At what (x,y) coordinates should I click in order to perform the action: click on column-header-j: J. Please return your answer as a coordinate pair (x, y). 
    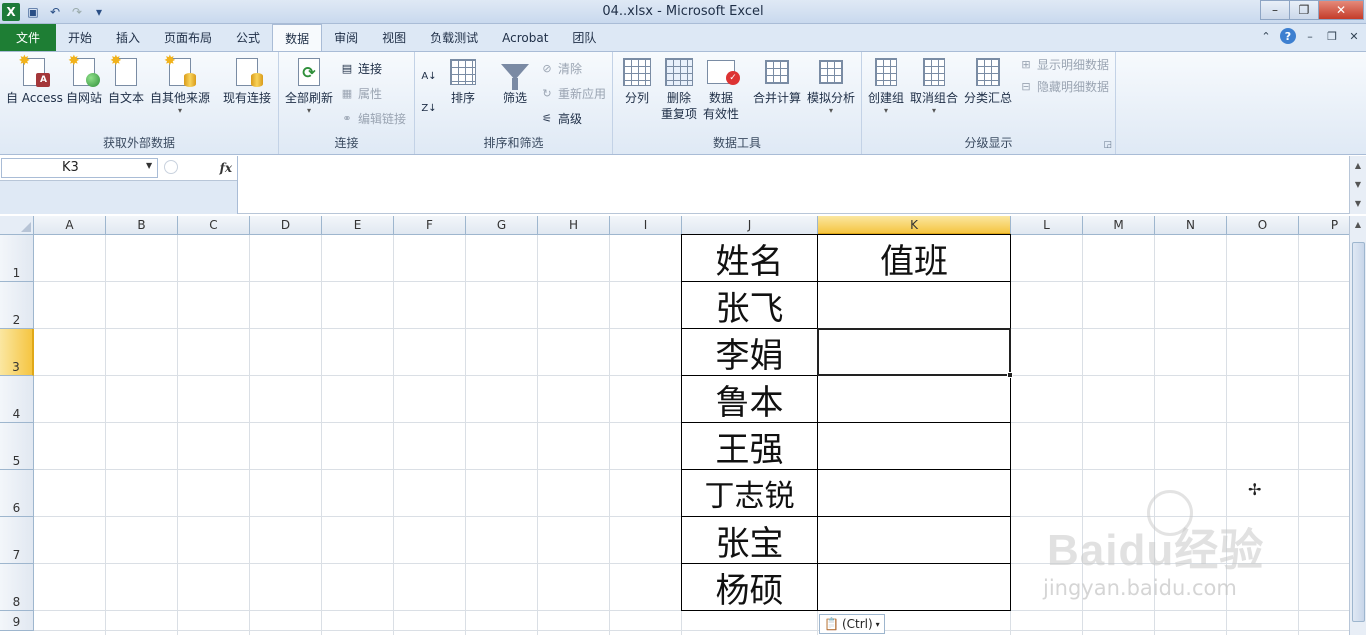
    Looking at the image, I should click on (750, 225).